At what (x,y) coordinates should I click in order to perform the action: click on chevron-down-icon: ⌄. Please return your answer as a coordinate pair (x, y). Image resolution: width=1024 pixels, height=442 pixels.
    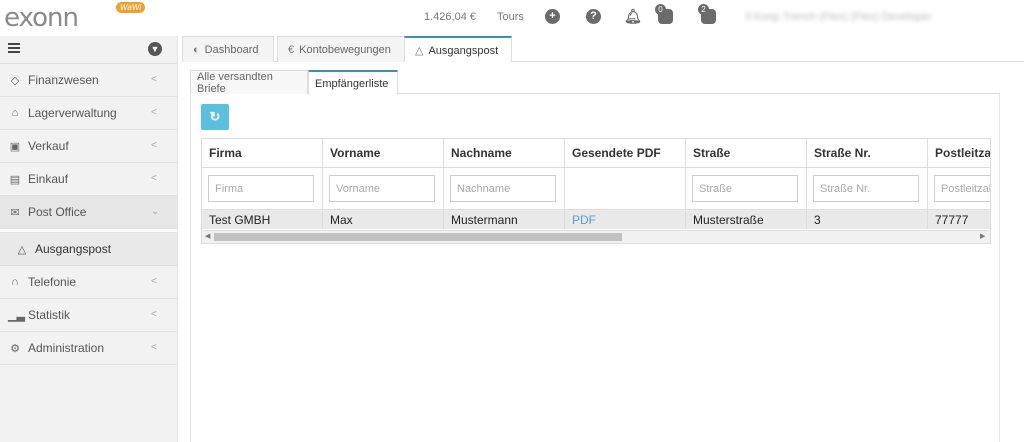
    Looking at the image, I should click on (155, 211).